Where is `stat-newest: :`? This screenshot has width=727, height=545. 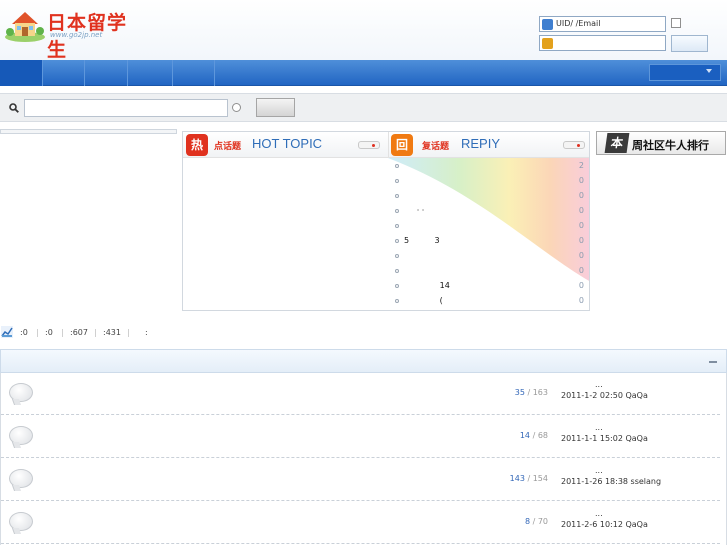
stat-newest: : is located at coordinates (146, 332).